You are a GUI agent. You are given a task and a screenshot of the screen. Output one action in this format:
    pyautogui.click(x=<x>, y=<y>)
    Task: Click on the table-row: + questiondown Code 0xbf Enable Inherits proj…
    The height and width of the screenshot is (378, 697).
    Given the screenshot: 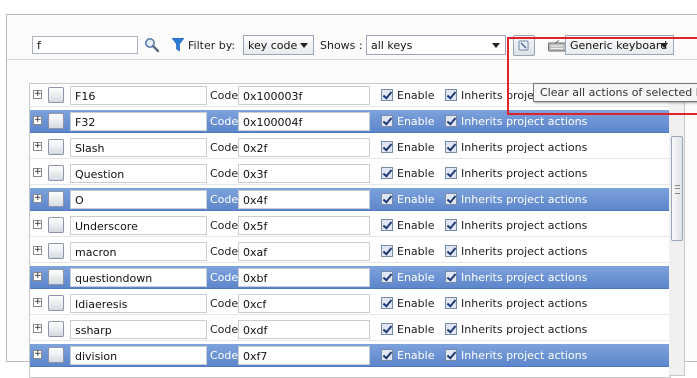 What is the action you would take?
    pyautogui.click(x=350, y=277)
    